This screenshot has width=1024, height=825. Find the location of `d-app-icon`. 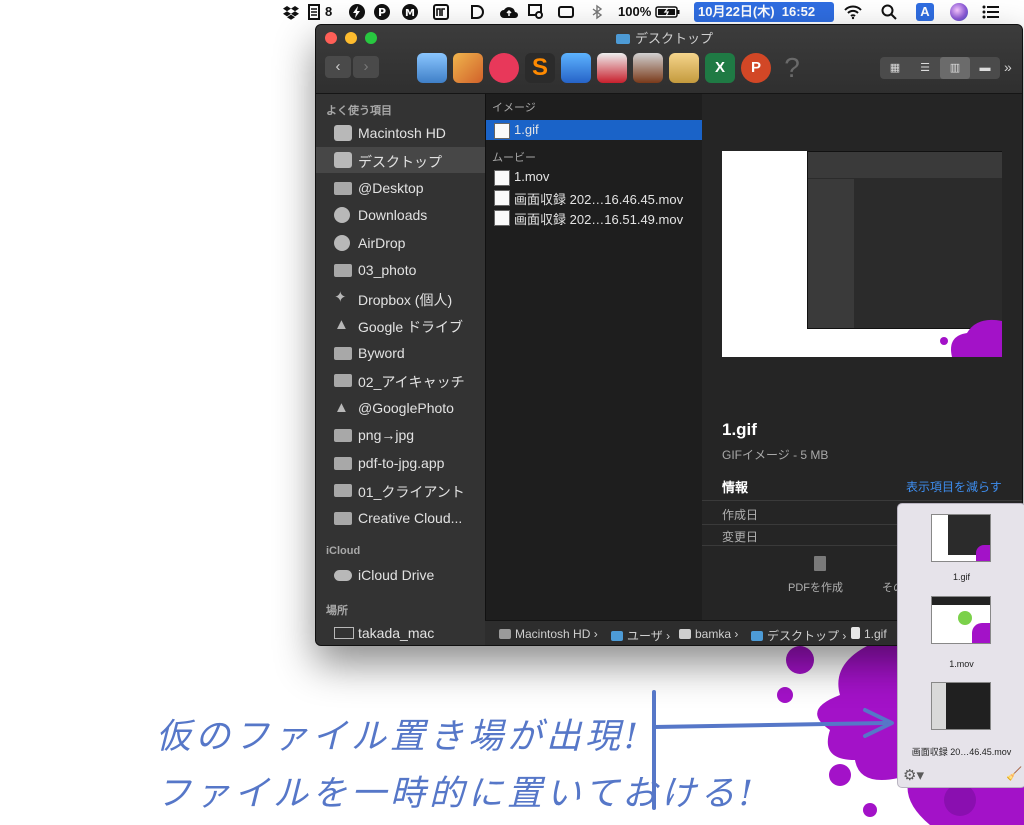

d-app-icon is located at coordinates (477, 12).